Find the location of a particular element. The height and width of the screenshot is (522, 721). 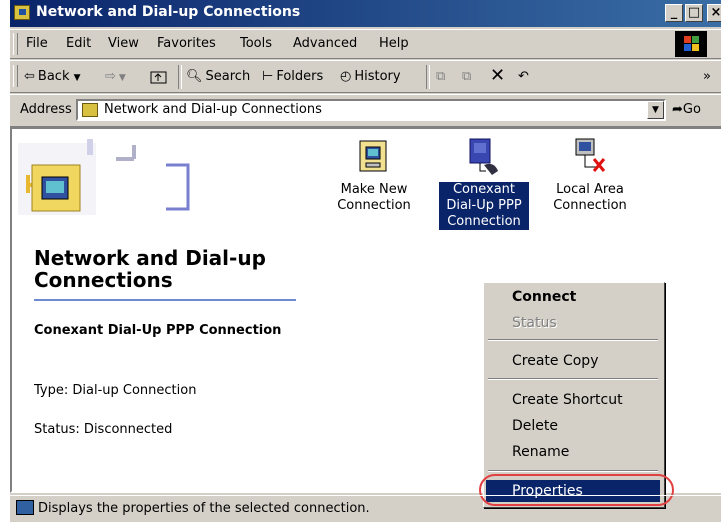

menu-tools: Tools is located at coordinates (256, 43).